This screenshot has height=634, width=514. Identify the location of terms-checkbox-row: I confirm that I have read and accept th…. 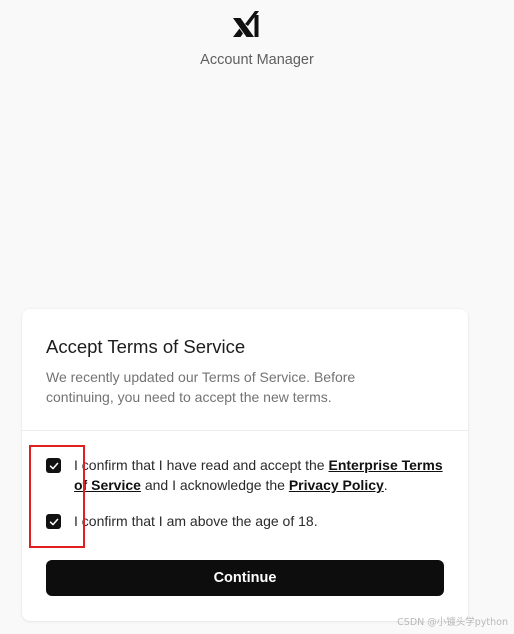
(250, 475).